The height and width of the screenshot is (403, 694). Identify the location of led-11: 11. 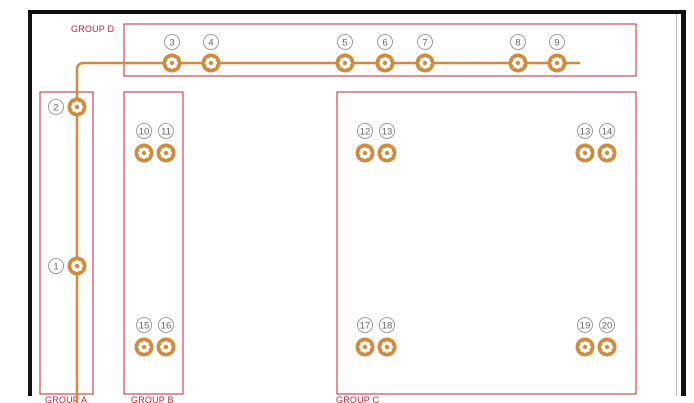
(166, 143).